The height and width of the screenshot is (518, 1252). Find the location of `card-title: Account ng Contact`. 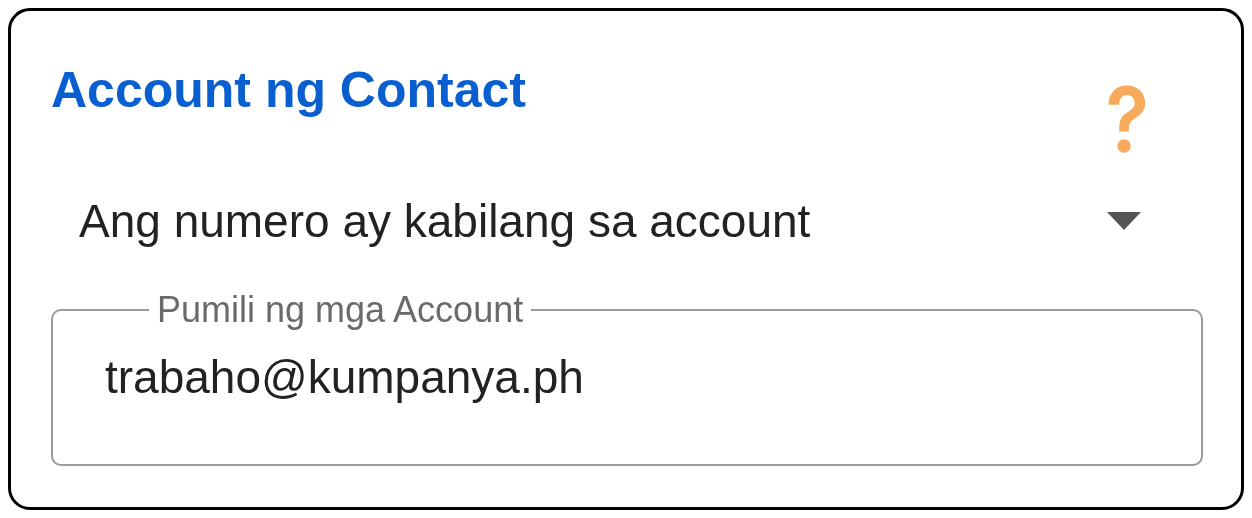

card-title: Account ng Contact is located at coordinates (288, 90).